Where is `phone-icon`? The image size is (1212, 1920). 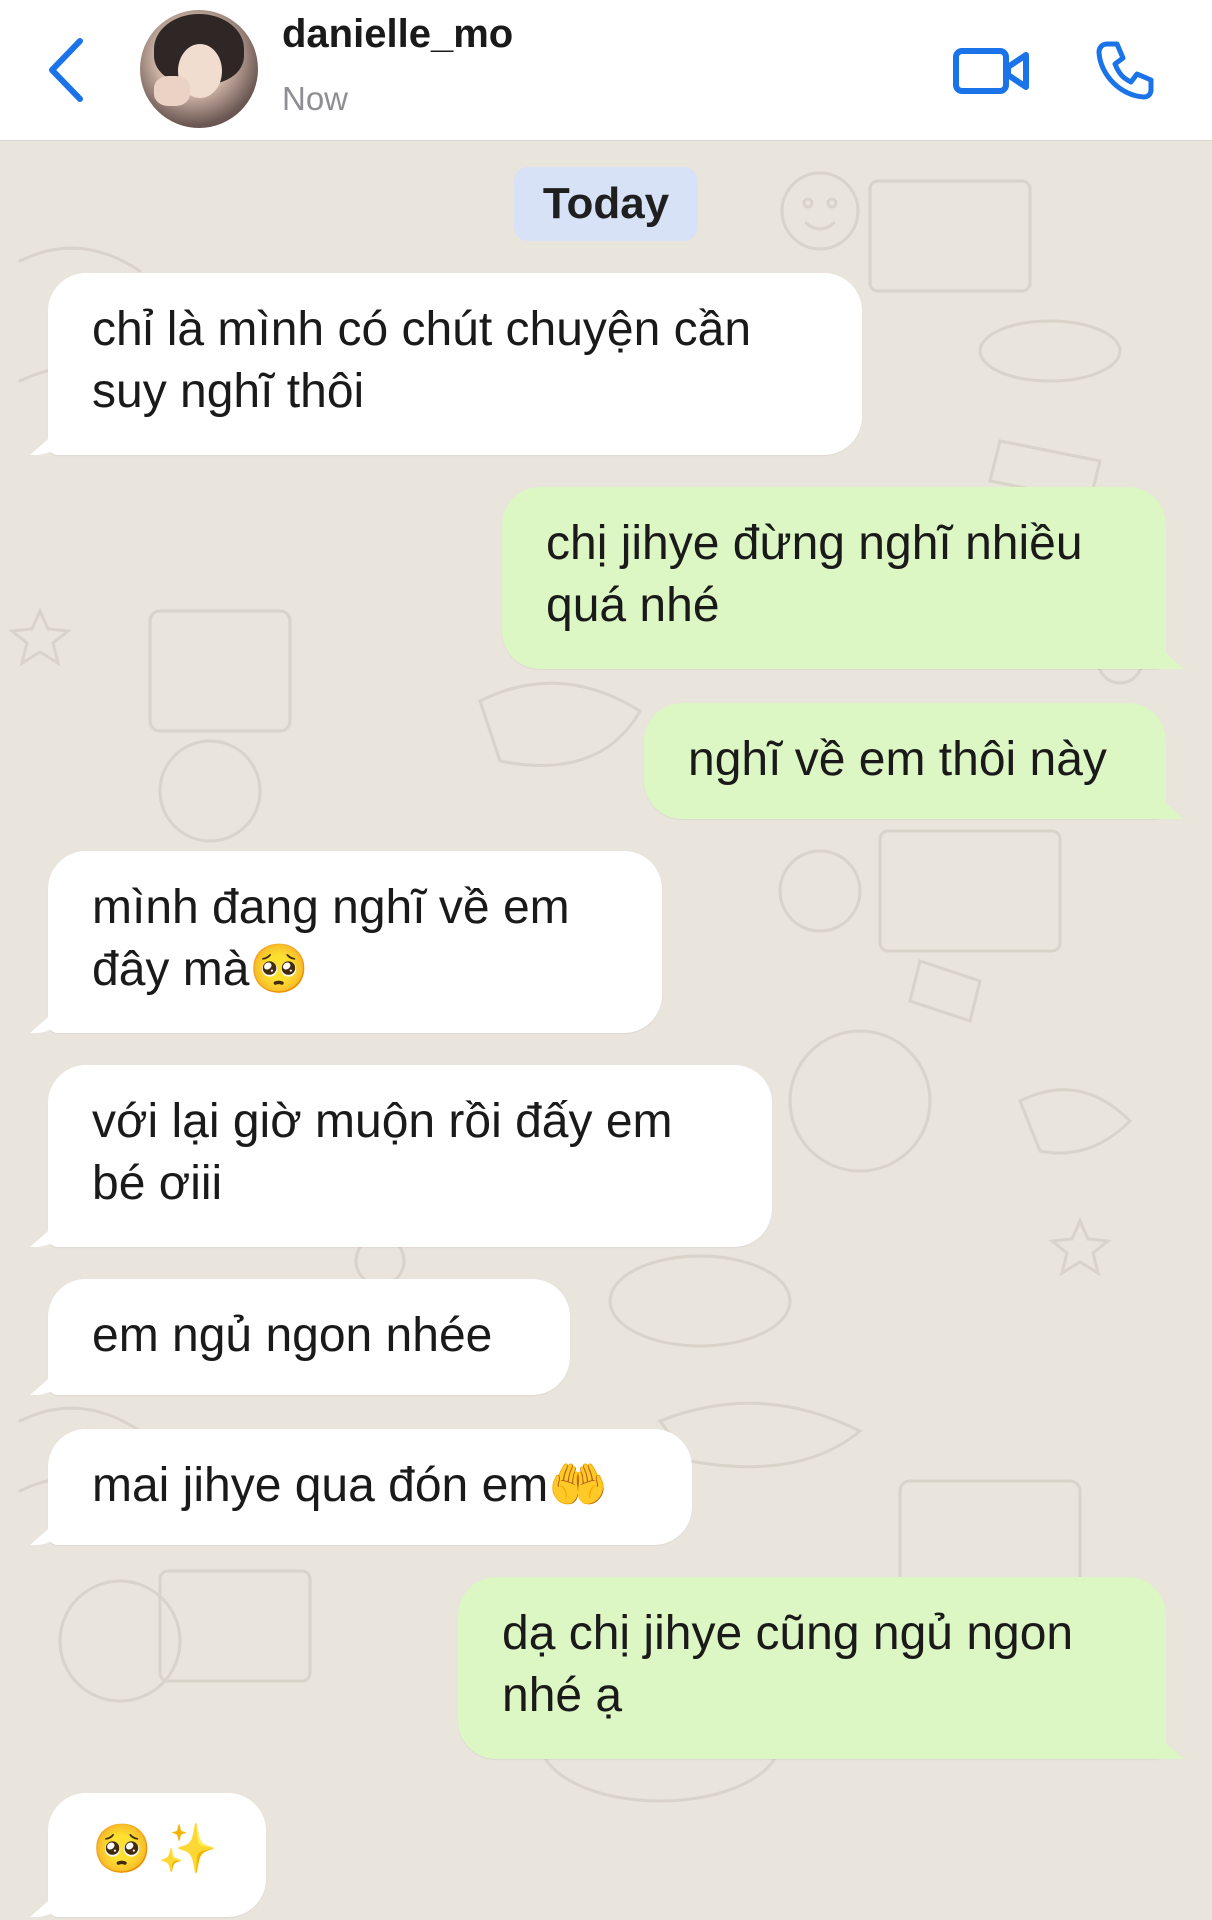 phone-icon is located at coordinates (1125, 70).